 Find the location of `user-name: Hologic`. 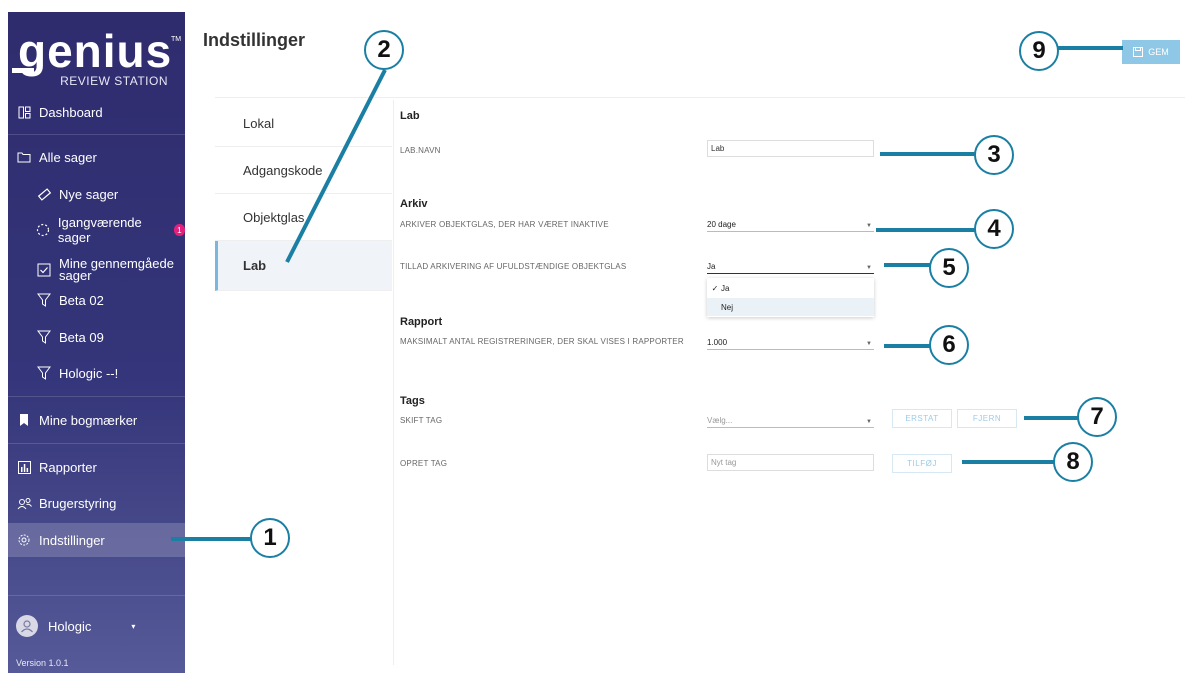

user-name: Hologic is located at coordinates (70, 626).